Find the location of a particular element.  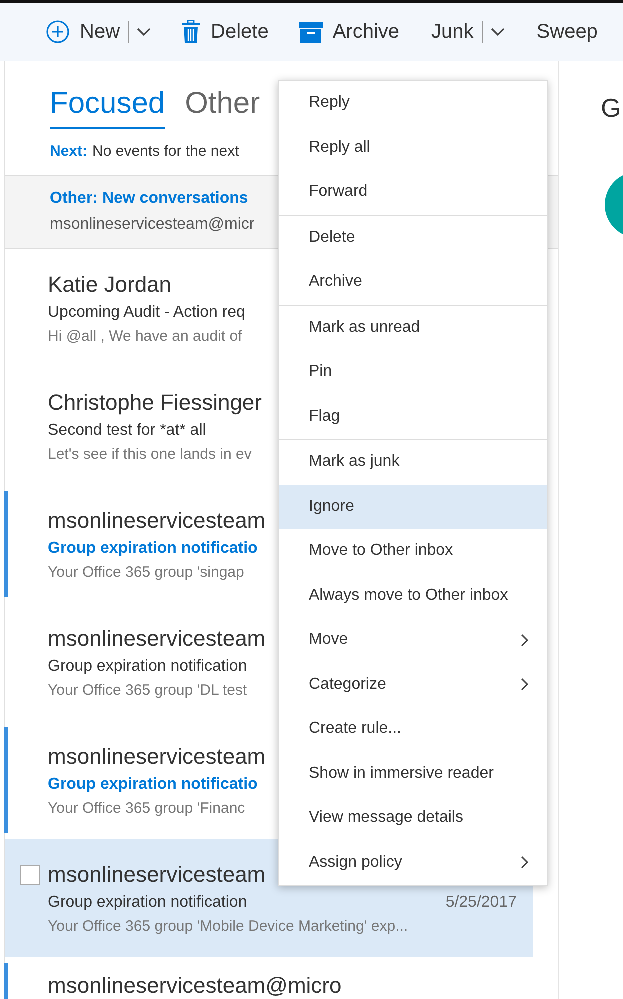

message-preview: Your Office 365 group 'DL test is located at coordinates (148, 690).